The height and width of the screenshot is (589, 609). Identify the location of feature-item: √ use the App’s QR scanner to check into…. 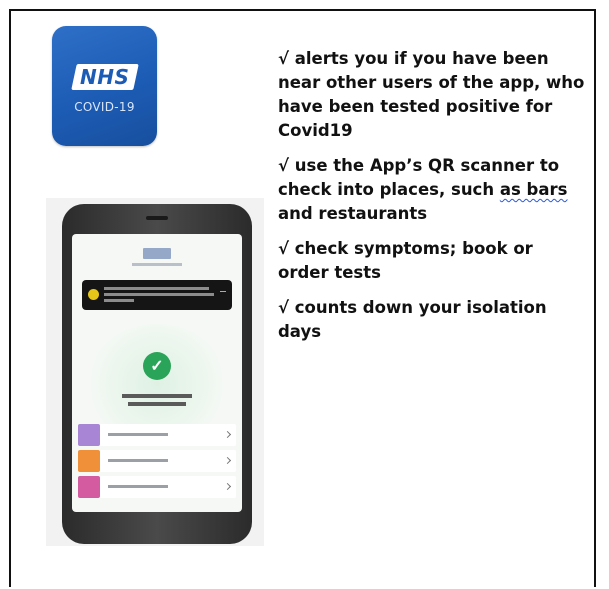
(433, 190).